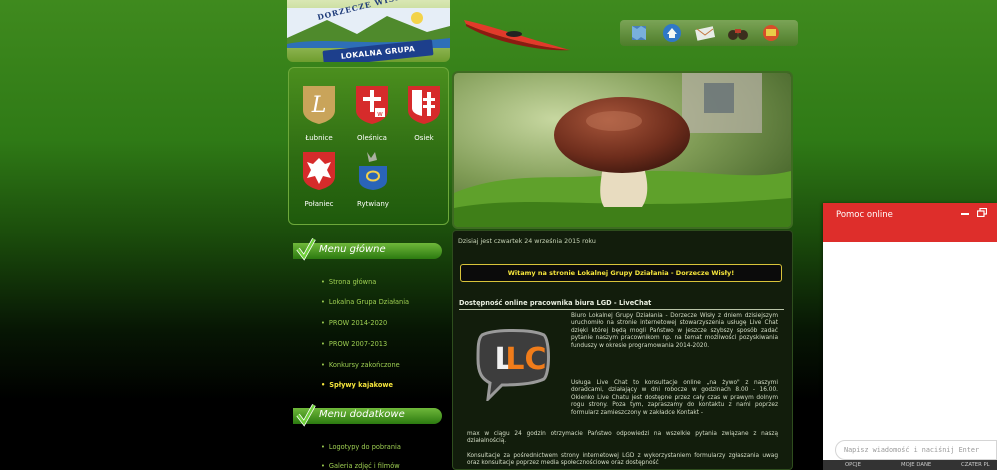 The width and height of the screenshot is (997, 470). What do you see at coordinates (639, 33) in the screenshot?
I see `map-icon` at bounding box center [639, 33].